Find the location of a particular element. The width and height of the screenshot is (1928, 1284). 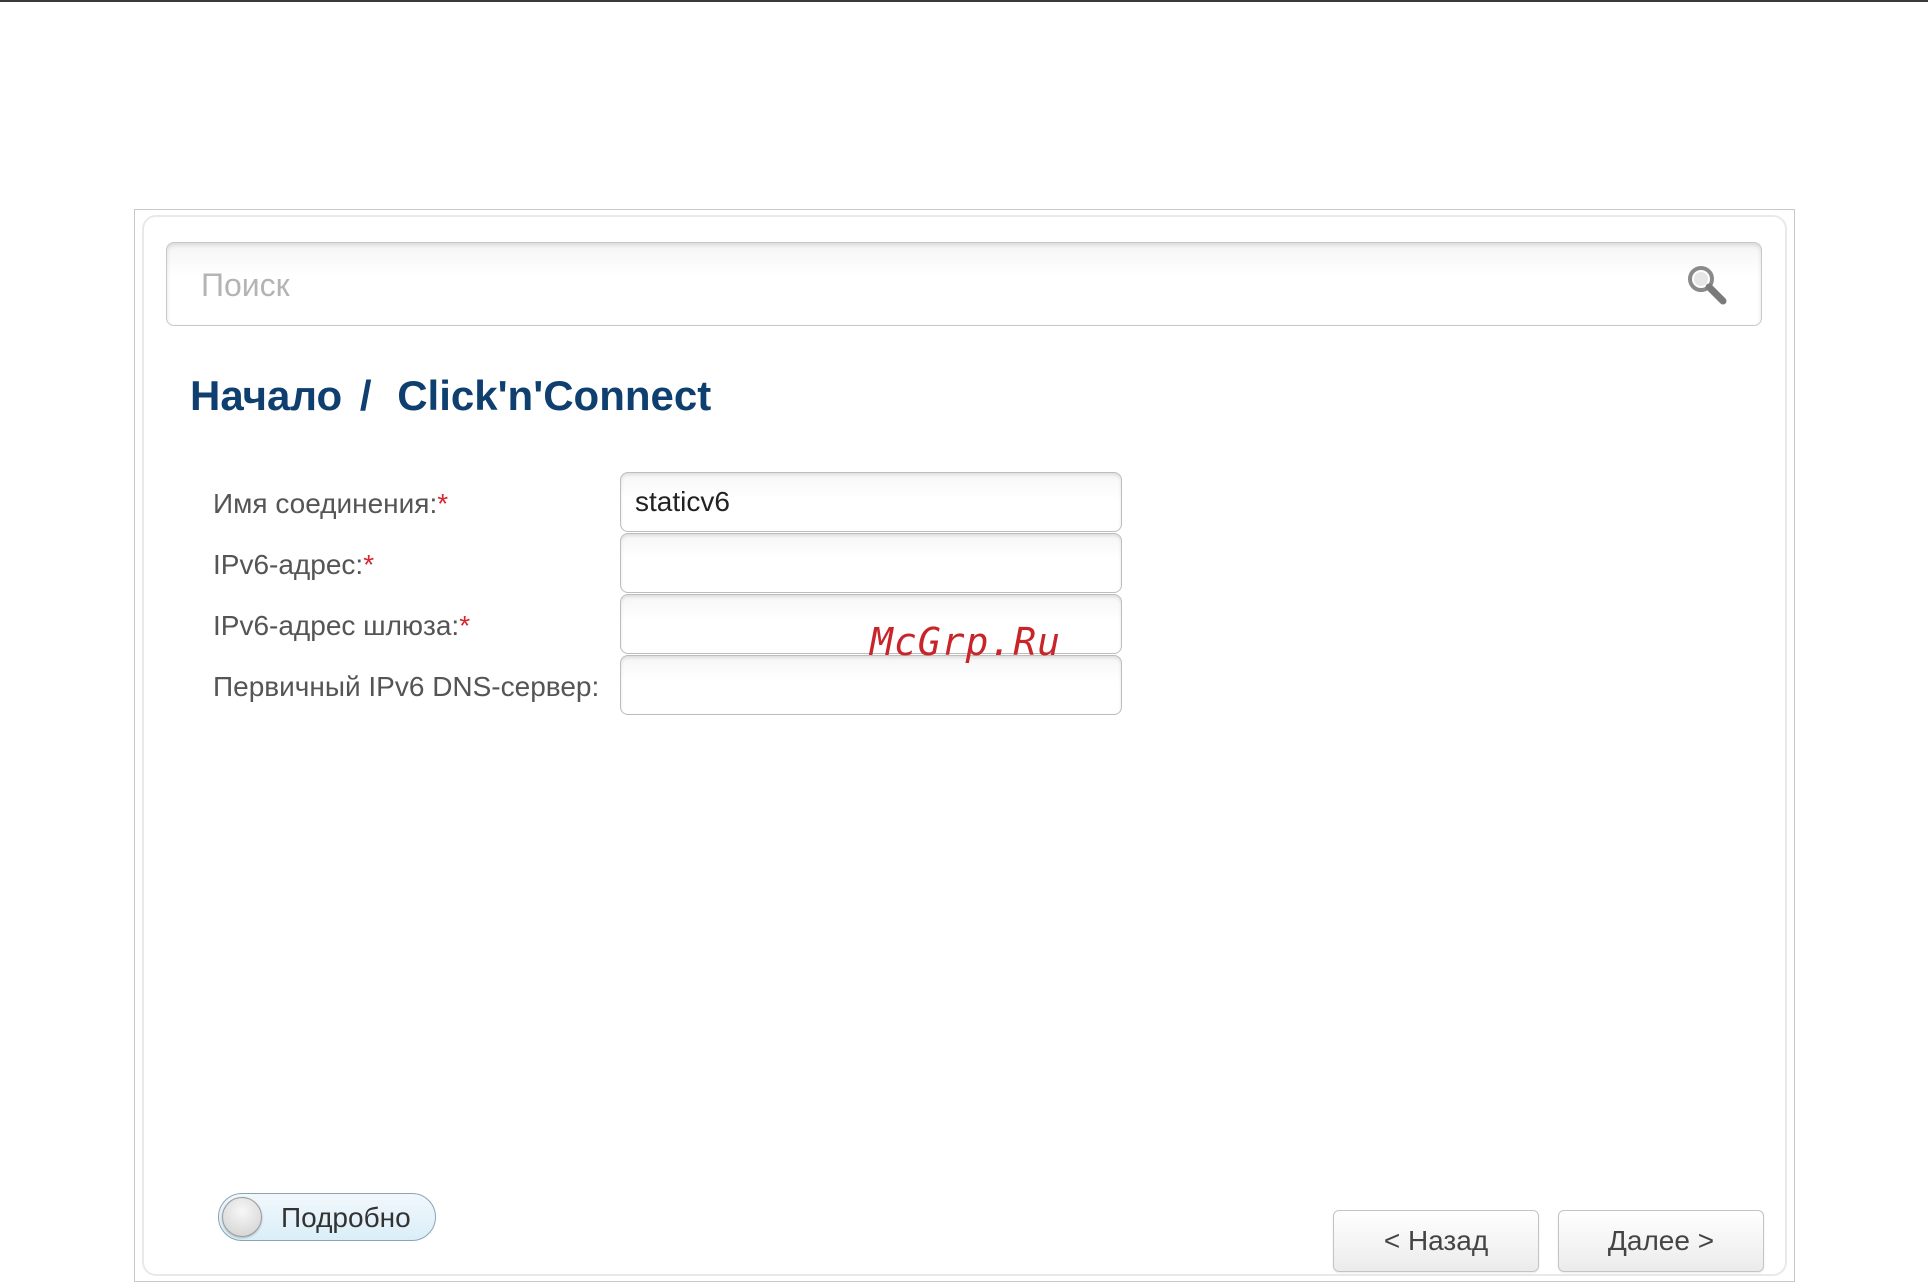

primary-dns-label: Первичный IPv6 DNS-сервер: is located at coordinates (406, 686).